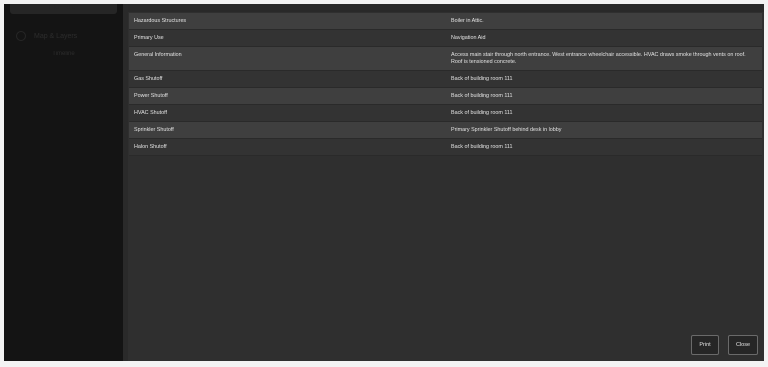  Describe the element at coordinates (467, 21) in the screenshot. I see `row-value: Boiler in Attic.` at that location.